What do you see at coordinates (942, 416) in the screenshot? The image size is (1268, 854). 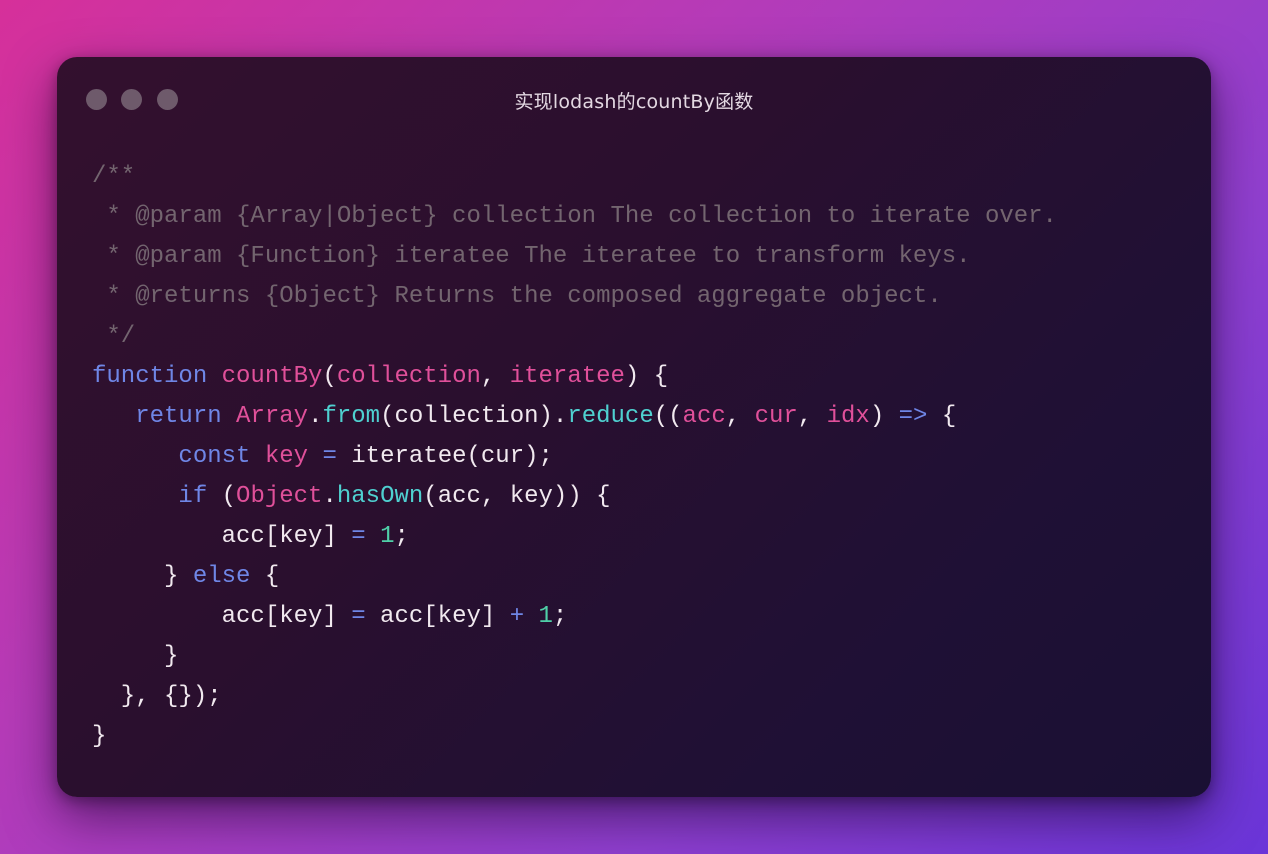 I see `punctuation-token: {` at bounding box center [942, 416].